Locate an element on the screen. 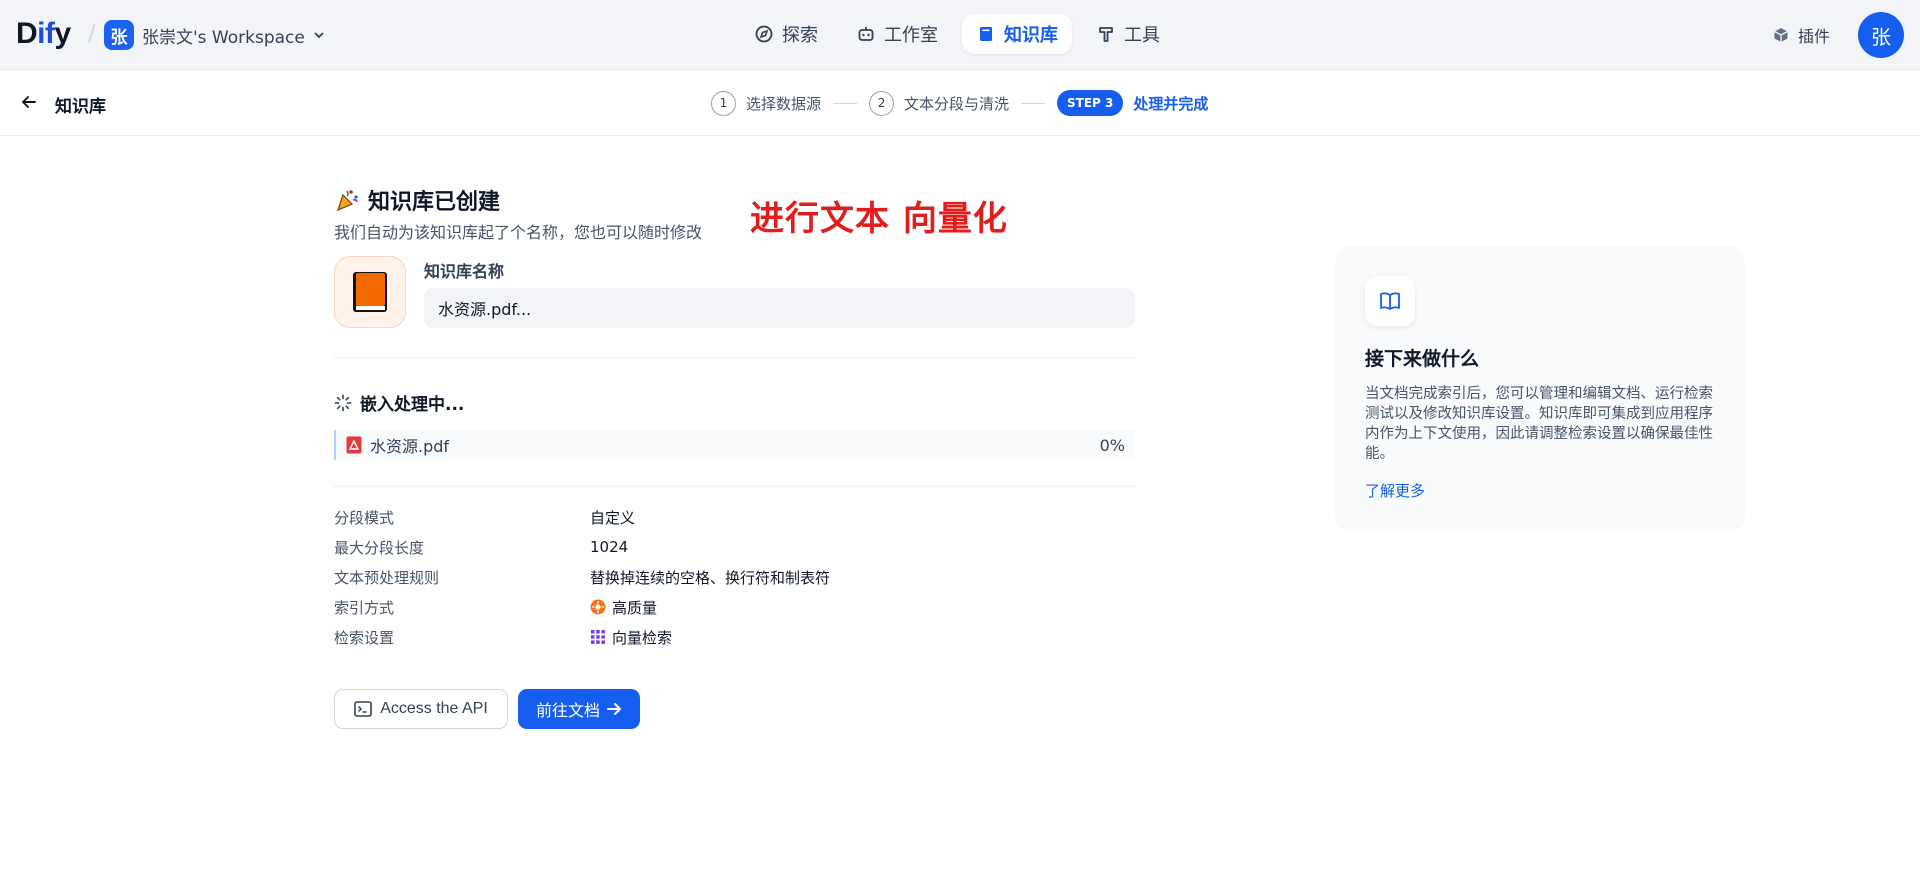  created-heading: 知识库已创建 is located at coordinates (417, 200).